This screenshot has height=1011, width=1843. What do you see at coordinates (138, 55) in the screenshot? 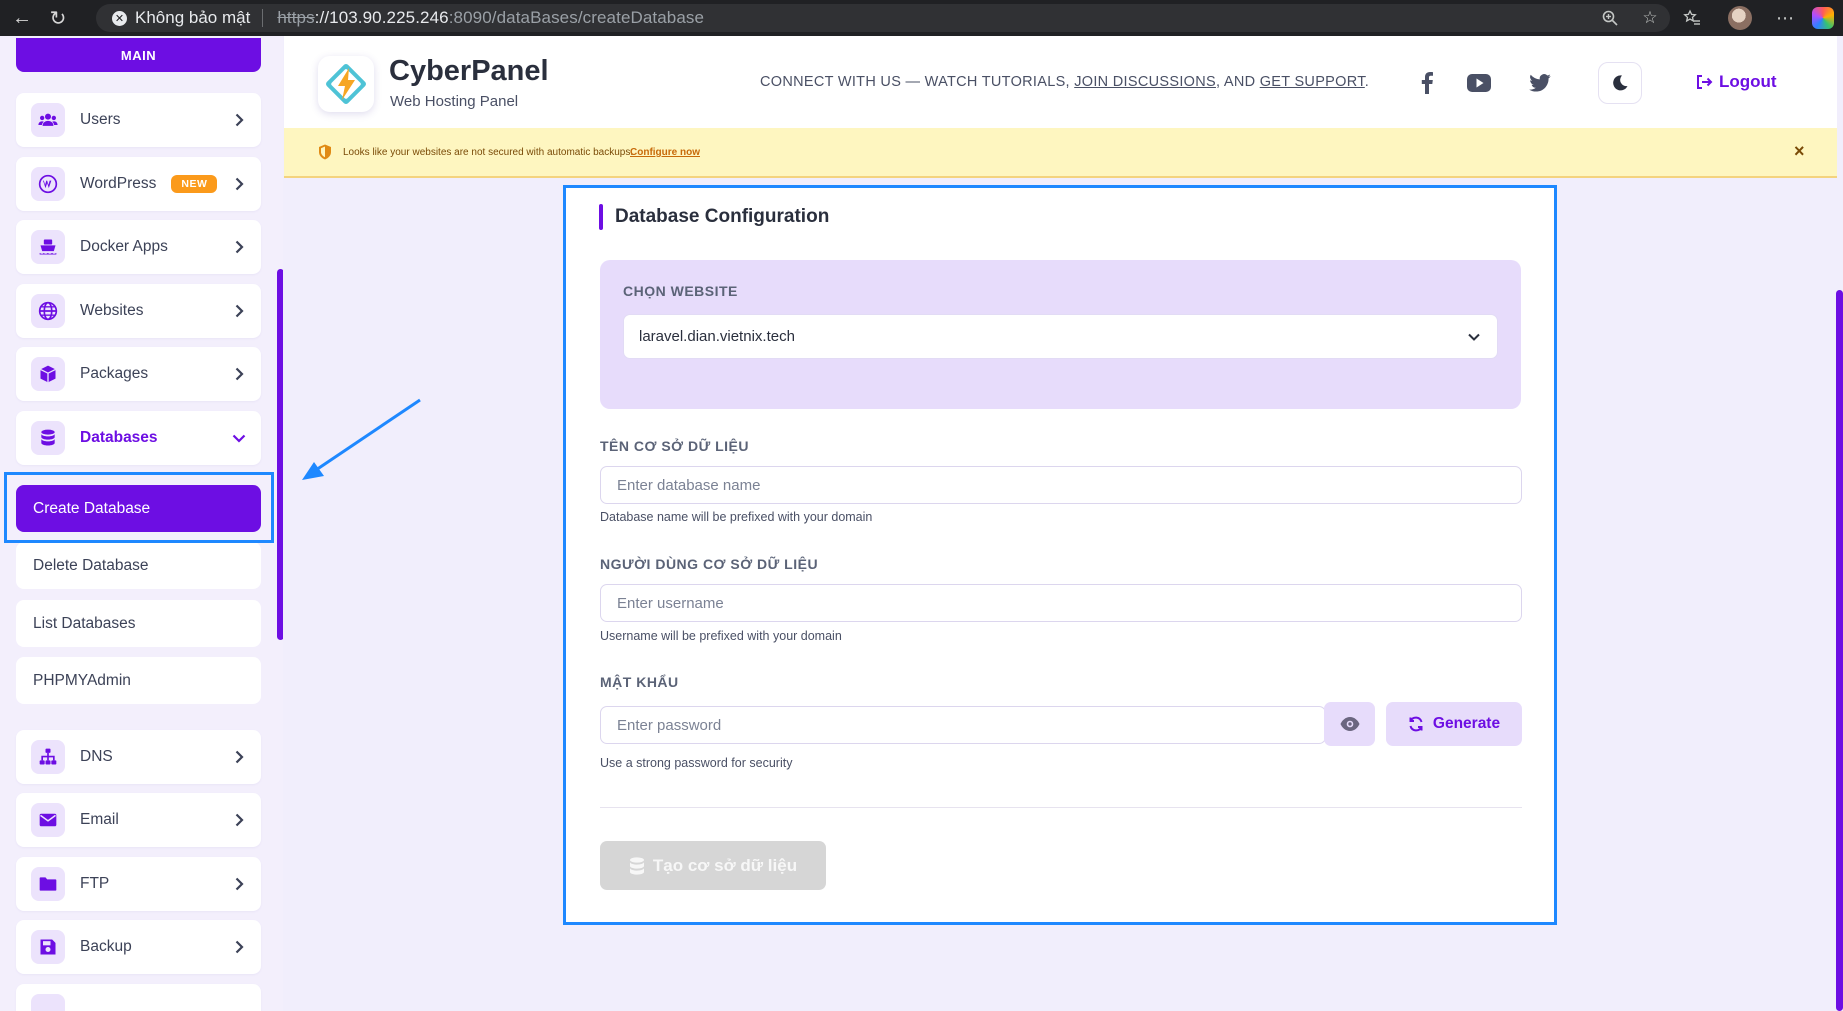
I see `sidebar-section-main: MAIN` at bounding box center [138, 55].